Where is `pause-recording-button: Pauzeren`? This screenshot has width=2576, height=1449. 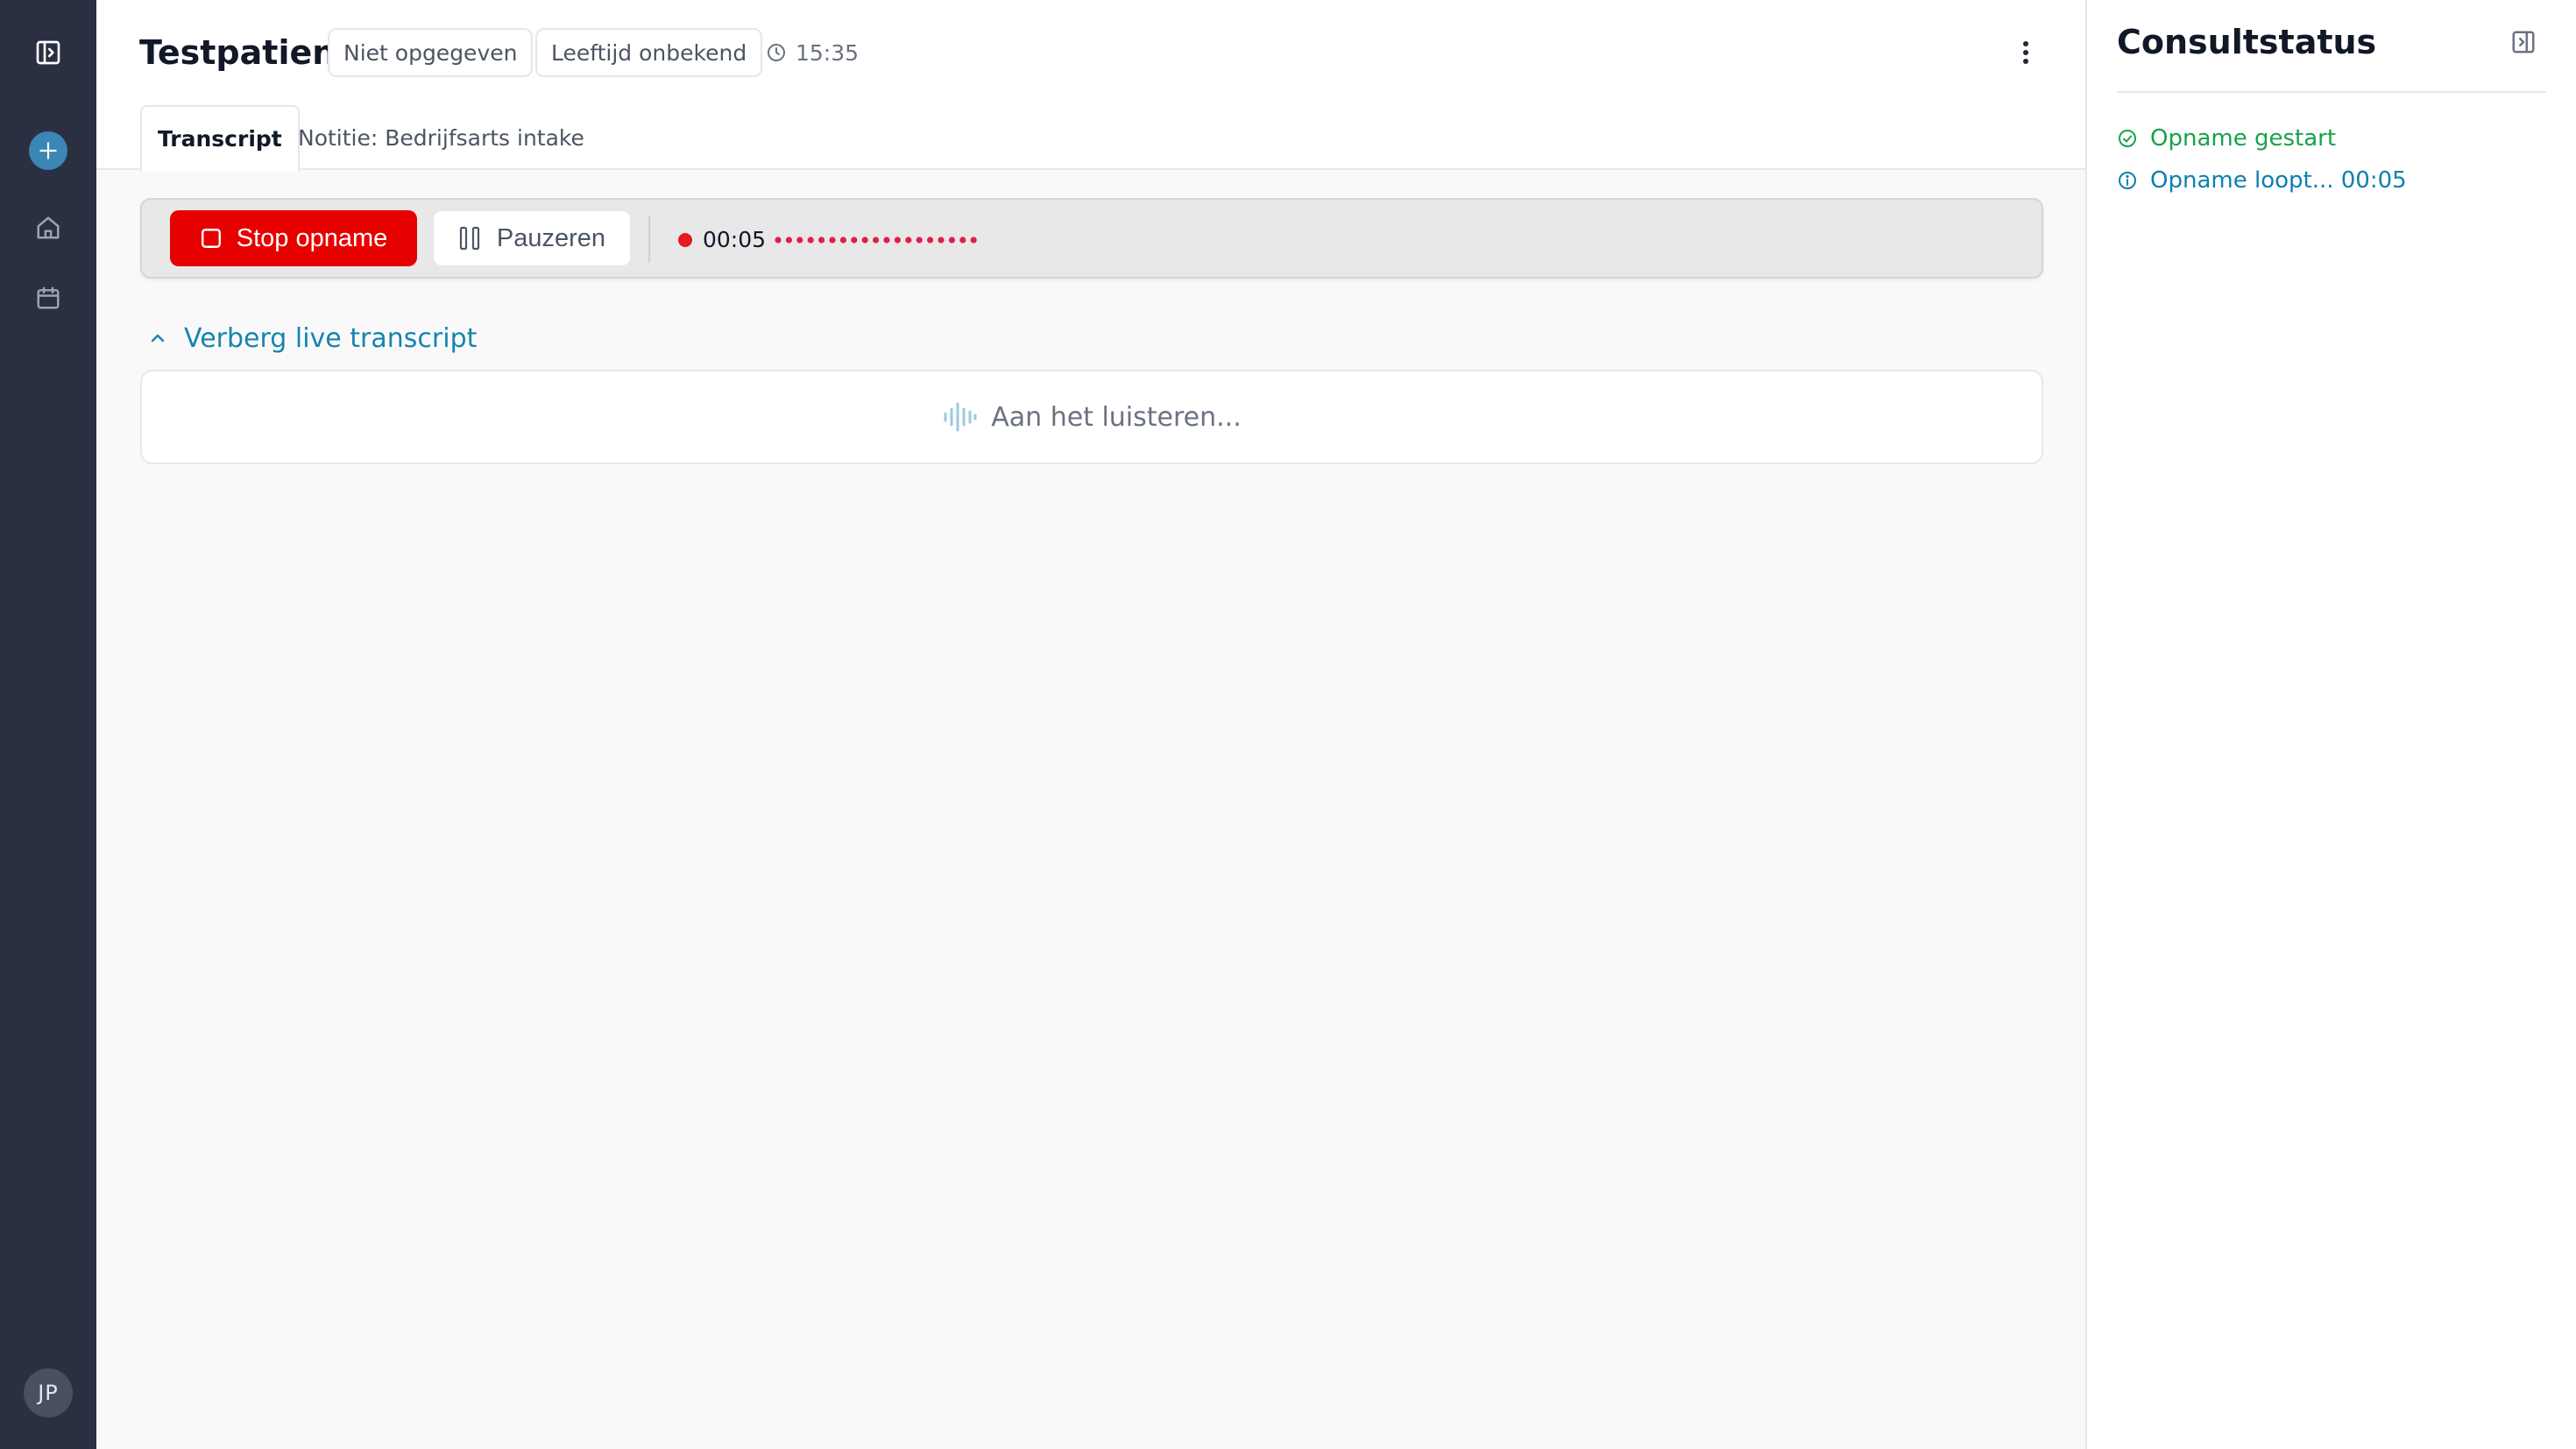 pause-recording-button: Pauzeren is located at coordinates (532, 238).